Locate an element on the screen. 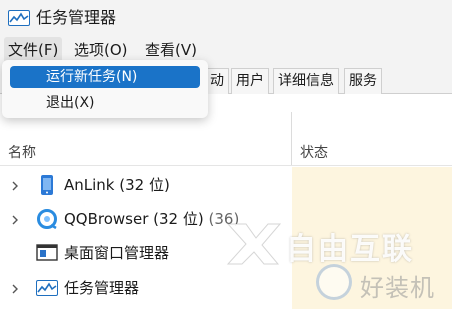 The height and width of the screenshot is (309, 452). table-header: 名称 状态 is located at coordinates (226, 152).